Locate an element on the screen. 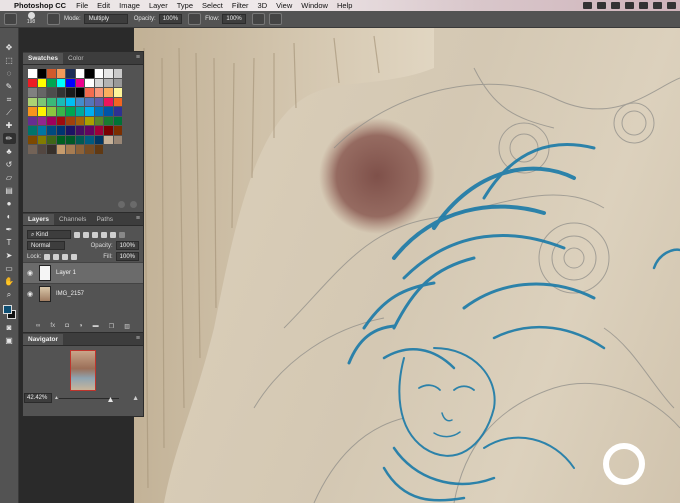 The image size is (680, 503). marquee-tool-icon: ⬚ is located at coordinates (9, 60).